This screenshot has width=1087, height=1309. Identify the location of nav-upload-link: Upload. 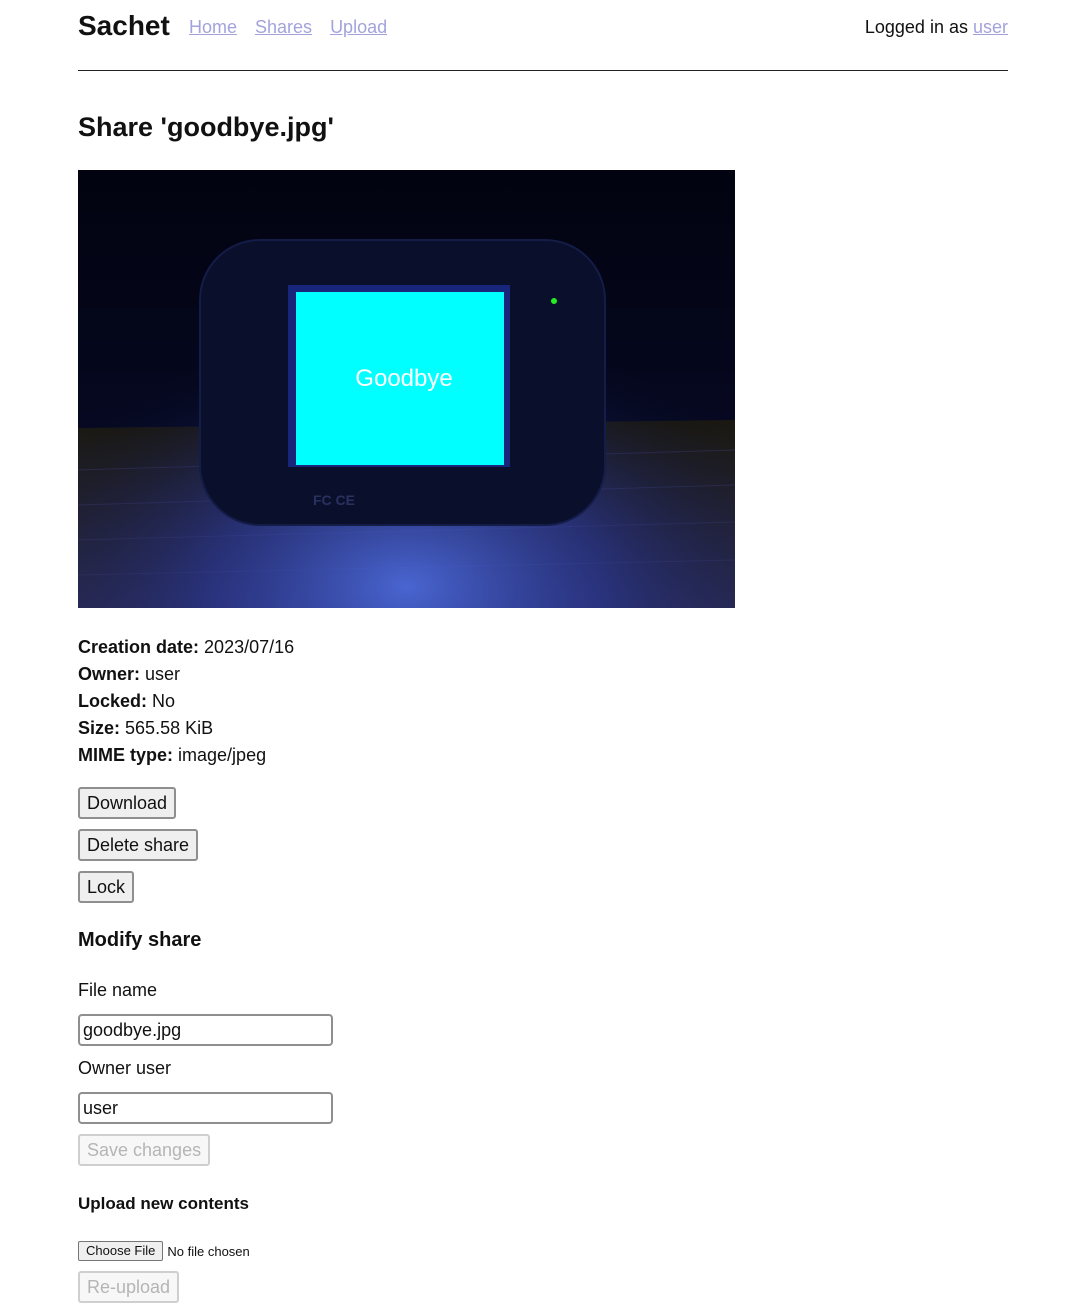
(358, 27).